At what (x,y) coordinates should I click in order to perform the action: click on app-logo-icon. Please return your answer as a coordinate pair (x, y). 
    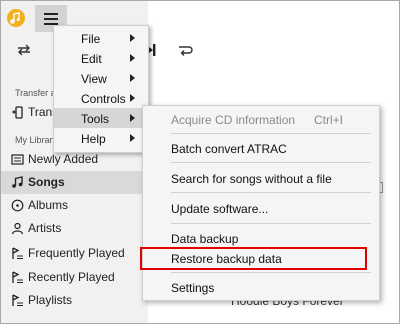
    Looking at the image, I should click on (16, 18).